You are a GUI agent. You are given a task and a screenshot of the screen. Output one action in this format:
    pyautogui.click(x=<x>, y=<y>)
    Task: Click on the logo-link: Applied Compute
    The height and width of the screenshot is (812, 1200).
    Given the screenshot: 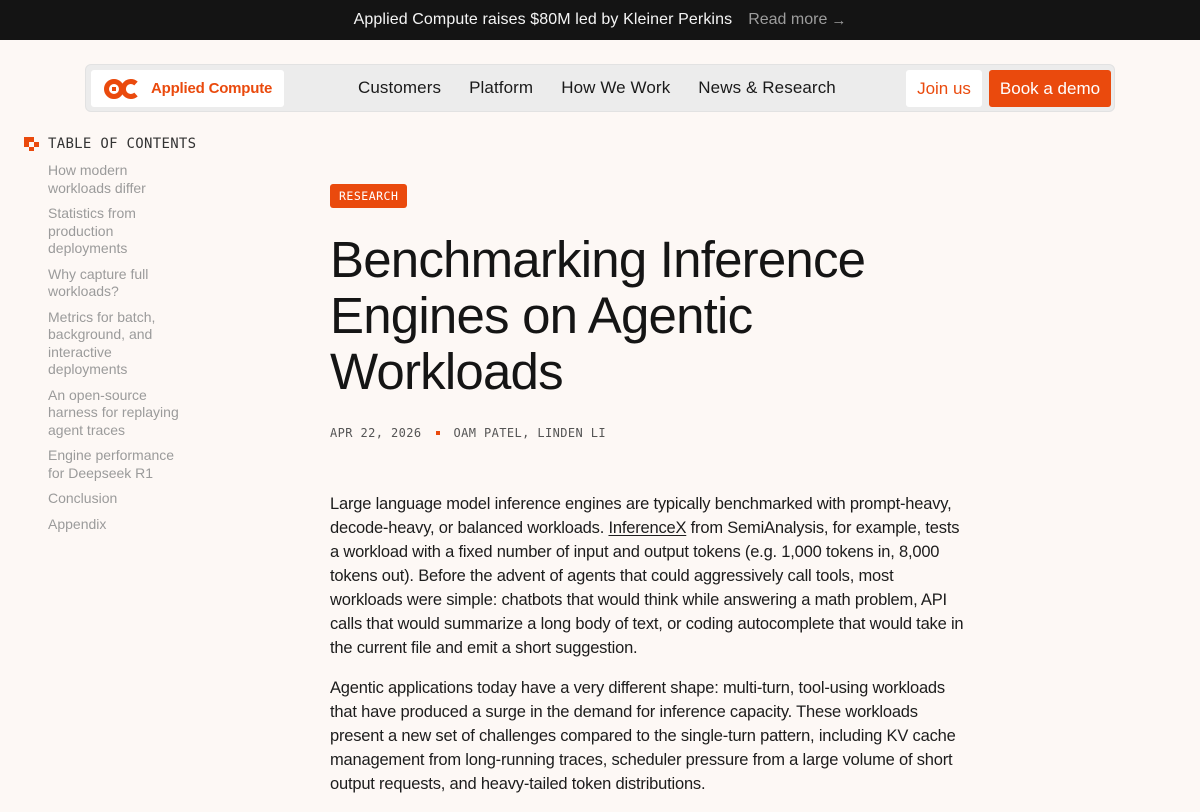 What is the action you would take?
    pyautogui.click(x=187, y=88)
    